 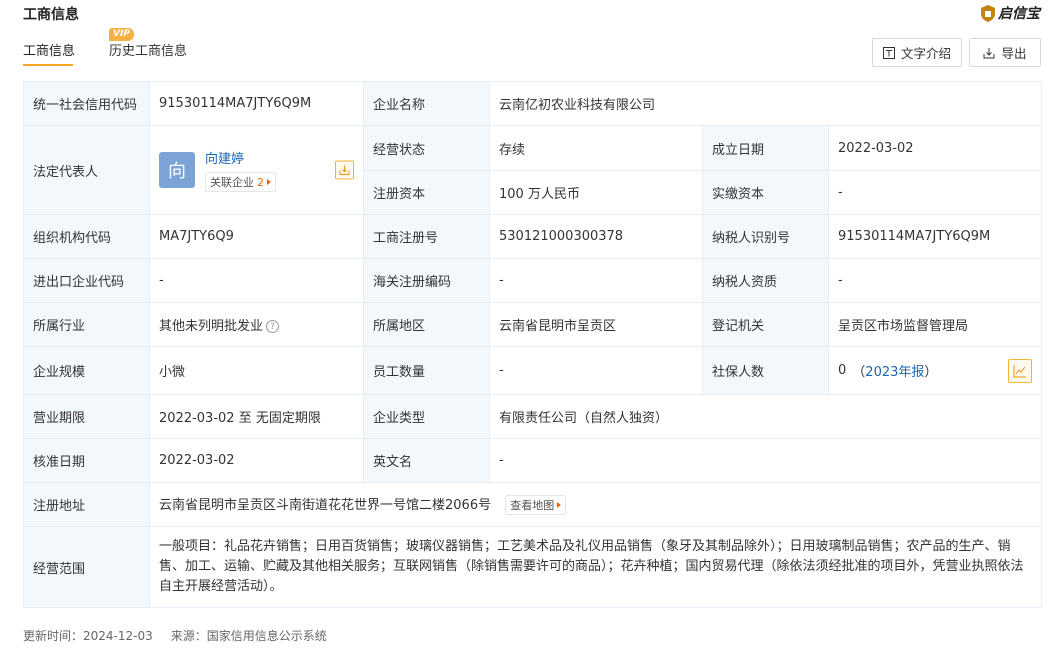 I want to click on open-paren: （, so click(x=859, y=372).